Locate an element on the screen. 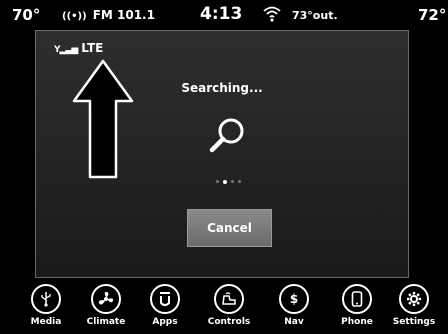 The image size is (448, 334). dock-item-label: Phone is located at coordinates (357, 322).